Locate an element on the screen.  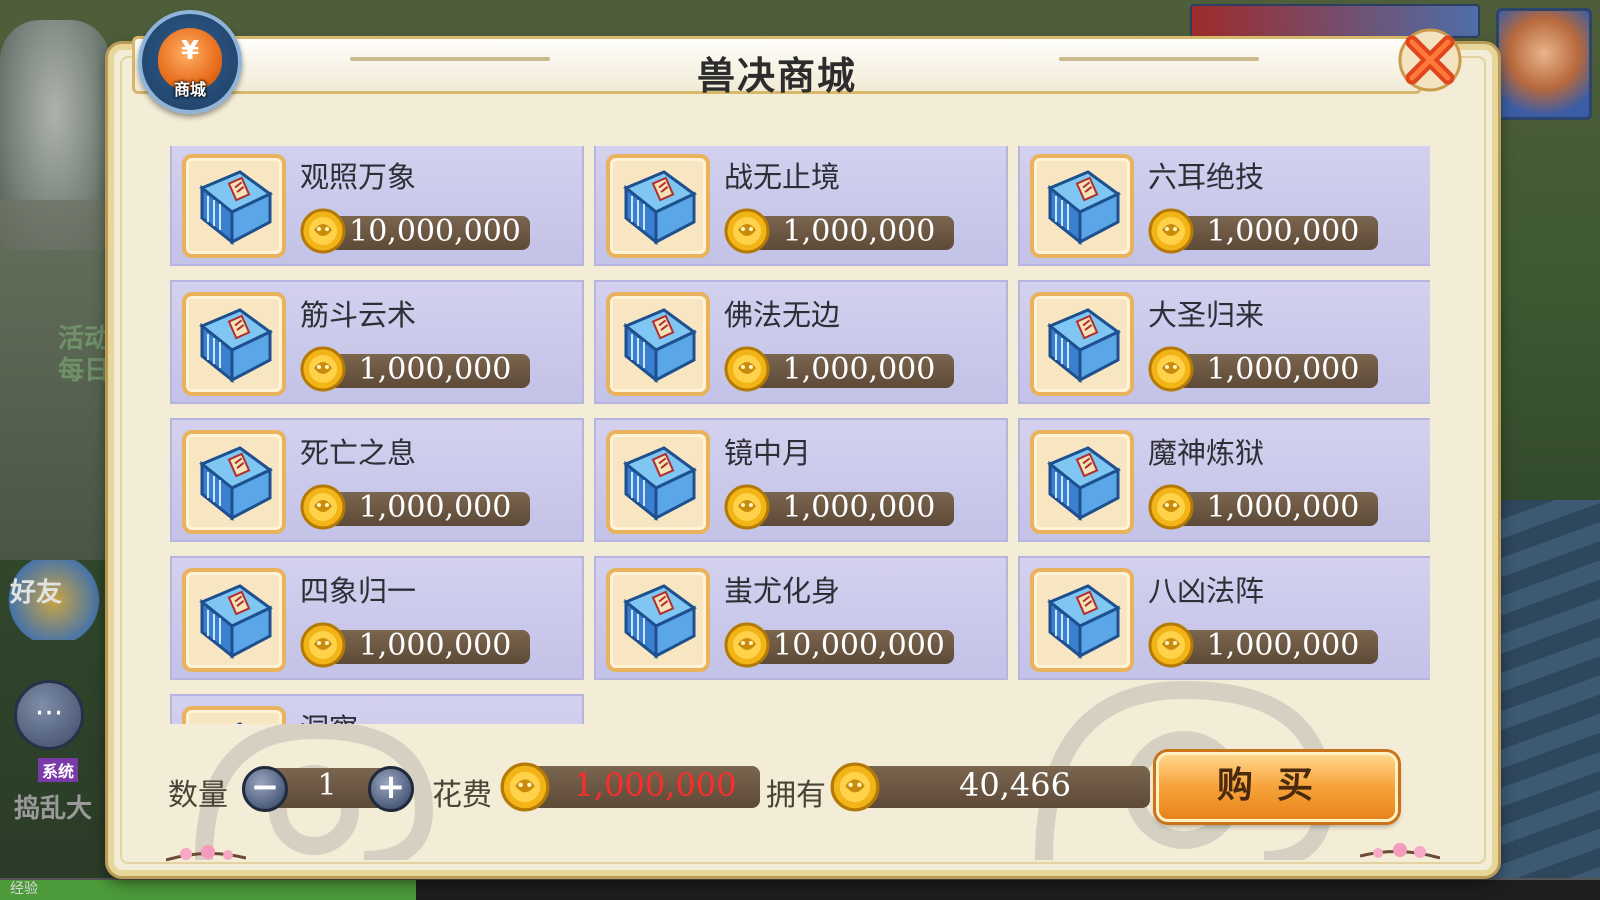
shop-item: 筋斗云术 1,000,000 is located at coordinates (377, 342).